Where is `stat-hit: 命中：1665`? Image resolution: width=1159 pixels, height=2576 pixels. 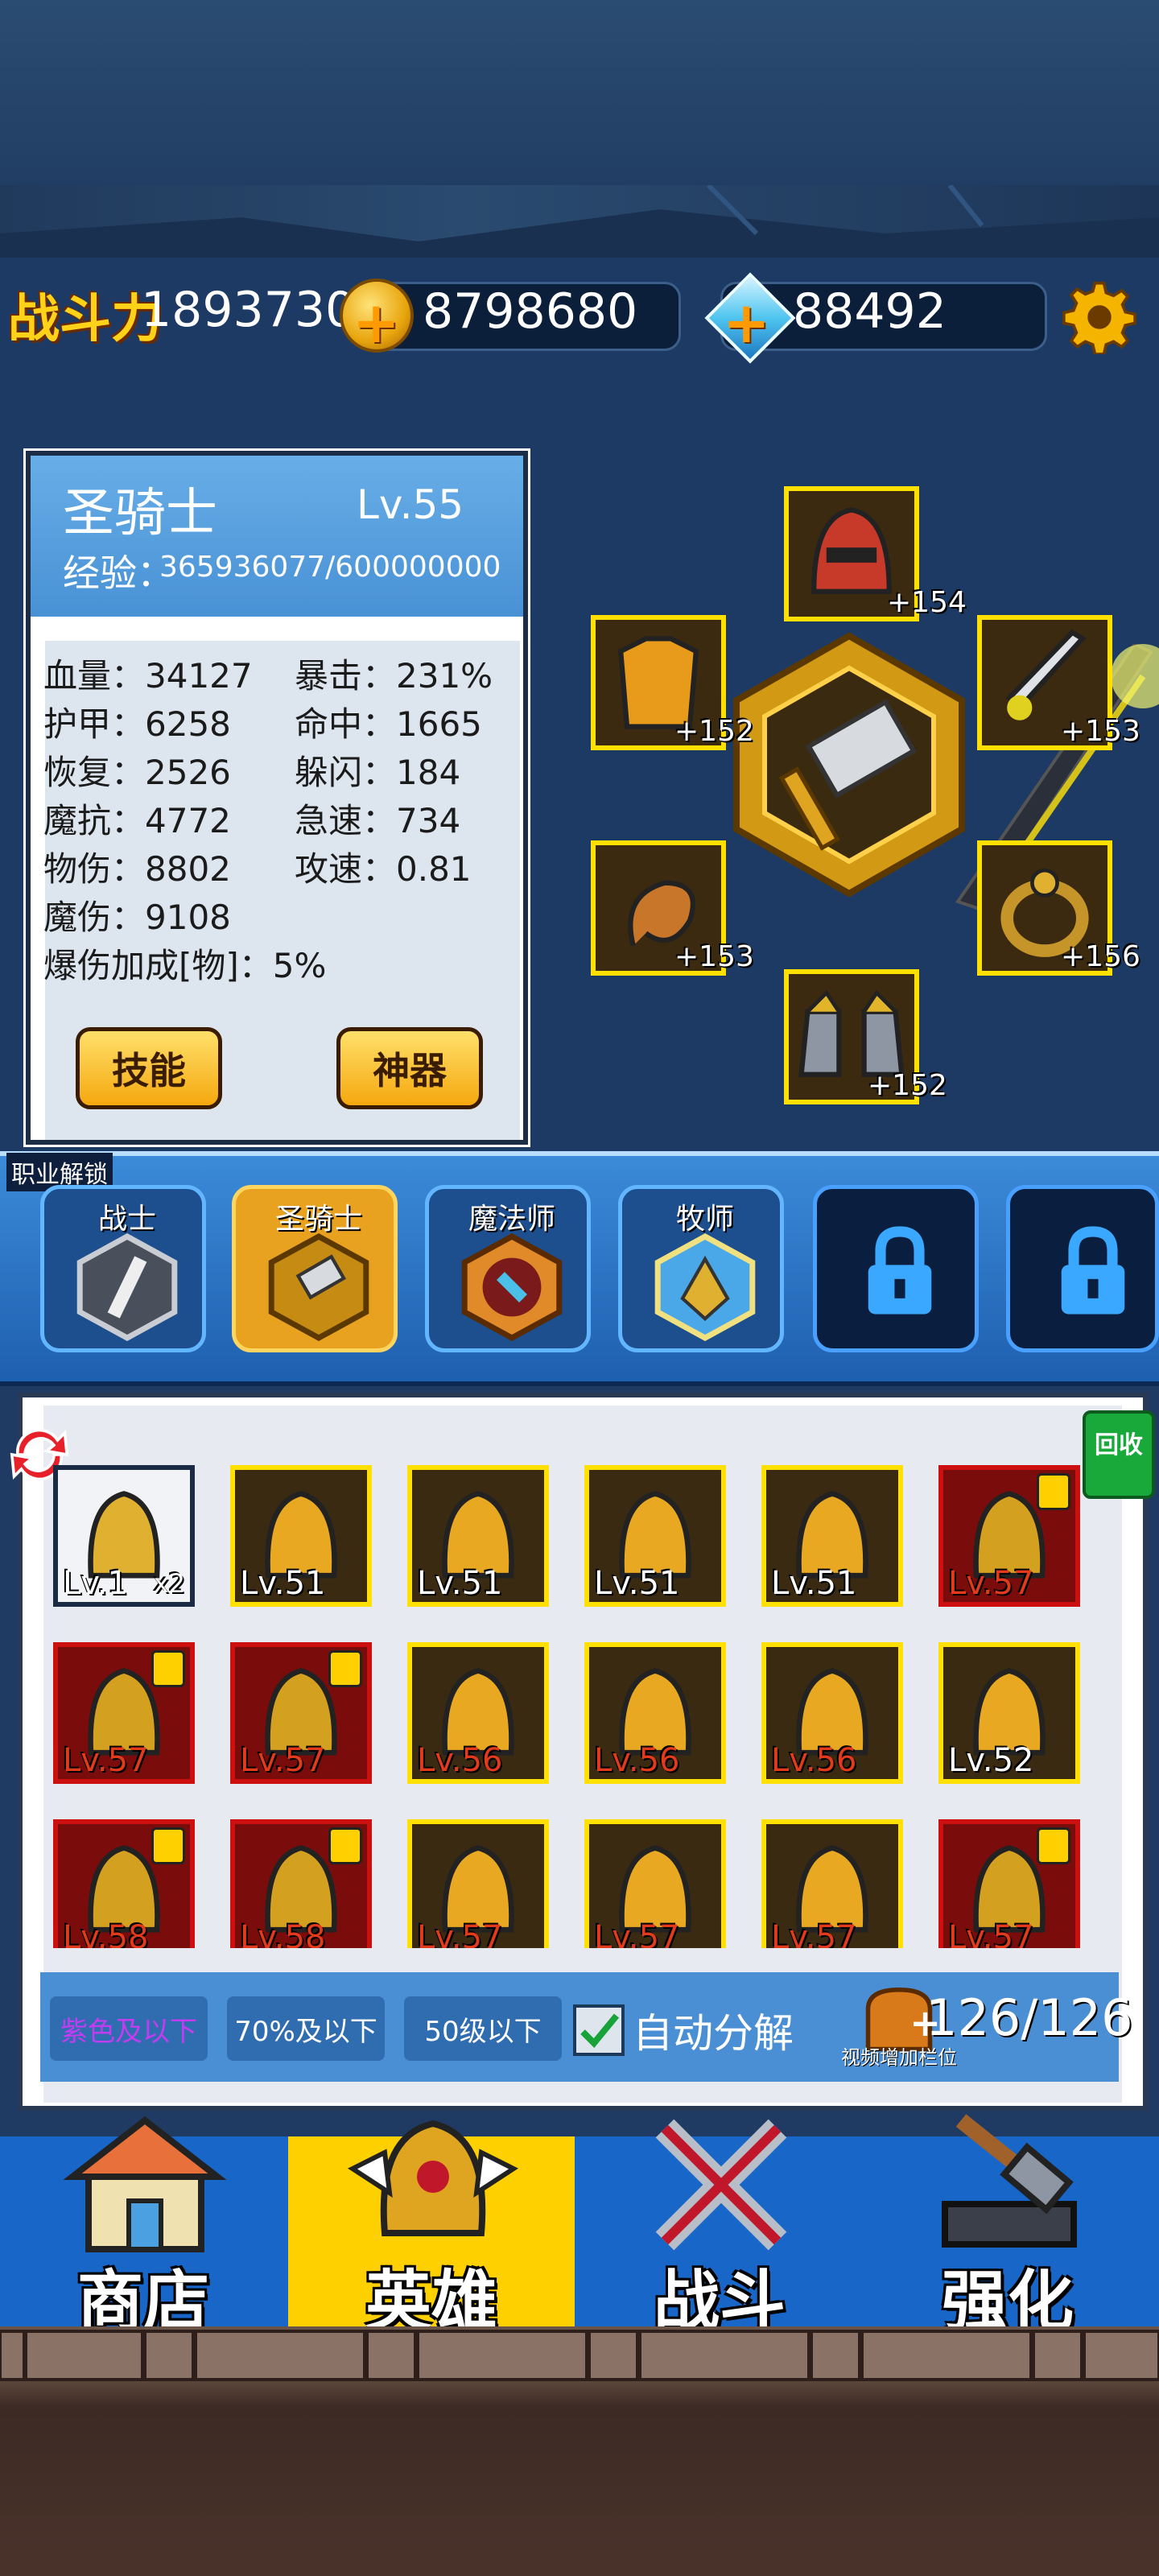
stat-hit: 命中：1665 is located at coordinates (388, 724).